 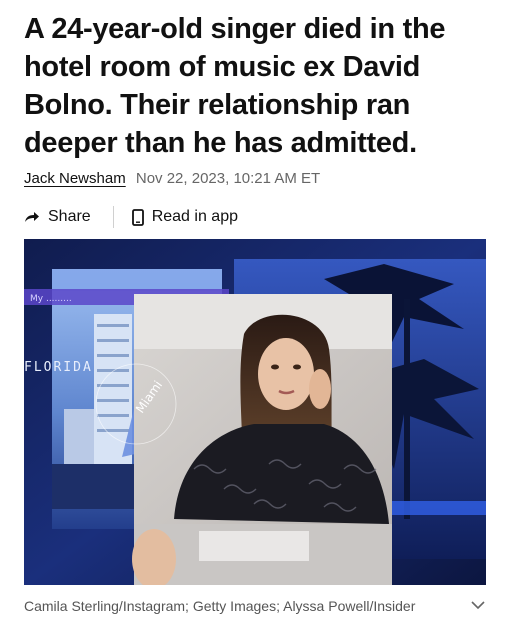 What do you see at coordinates (113, 217) in the screenshot?
I see `action-divider` at bounding box center [113, 217].